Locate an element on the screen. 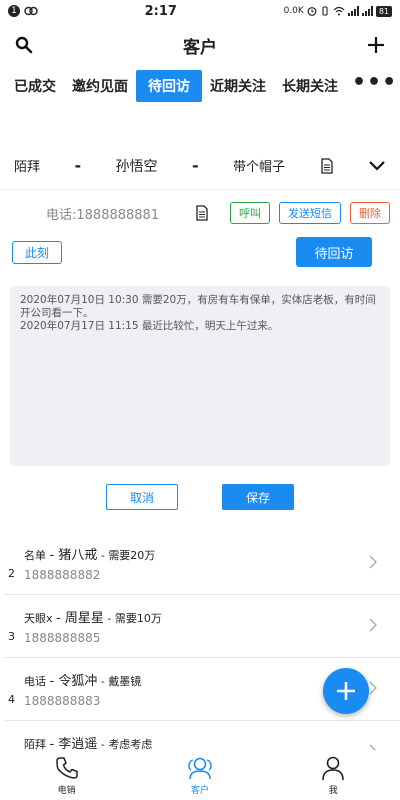 The height and width of the screenshot is (800, 400). item-source: 天眼x is located at coordinates (38, 618).